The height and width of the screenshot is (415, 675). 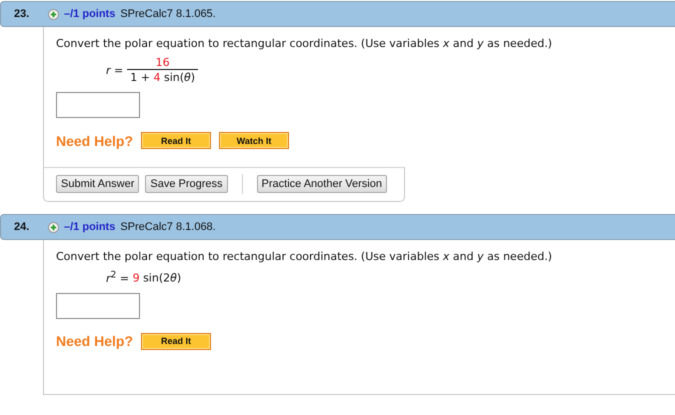 I want to click on question-number: 23., so click(x=22, y=14).